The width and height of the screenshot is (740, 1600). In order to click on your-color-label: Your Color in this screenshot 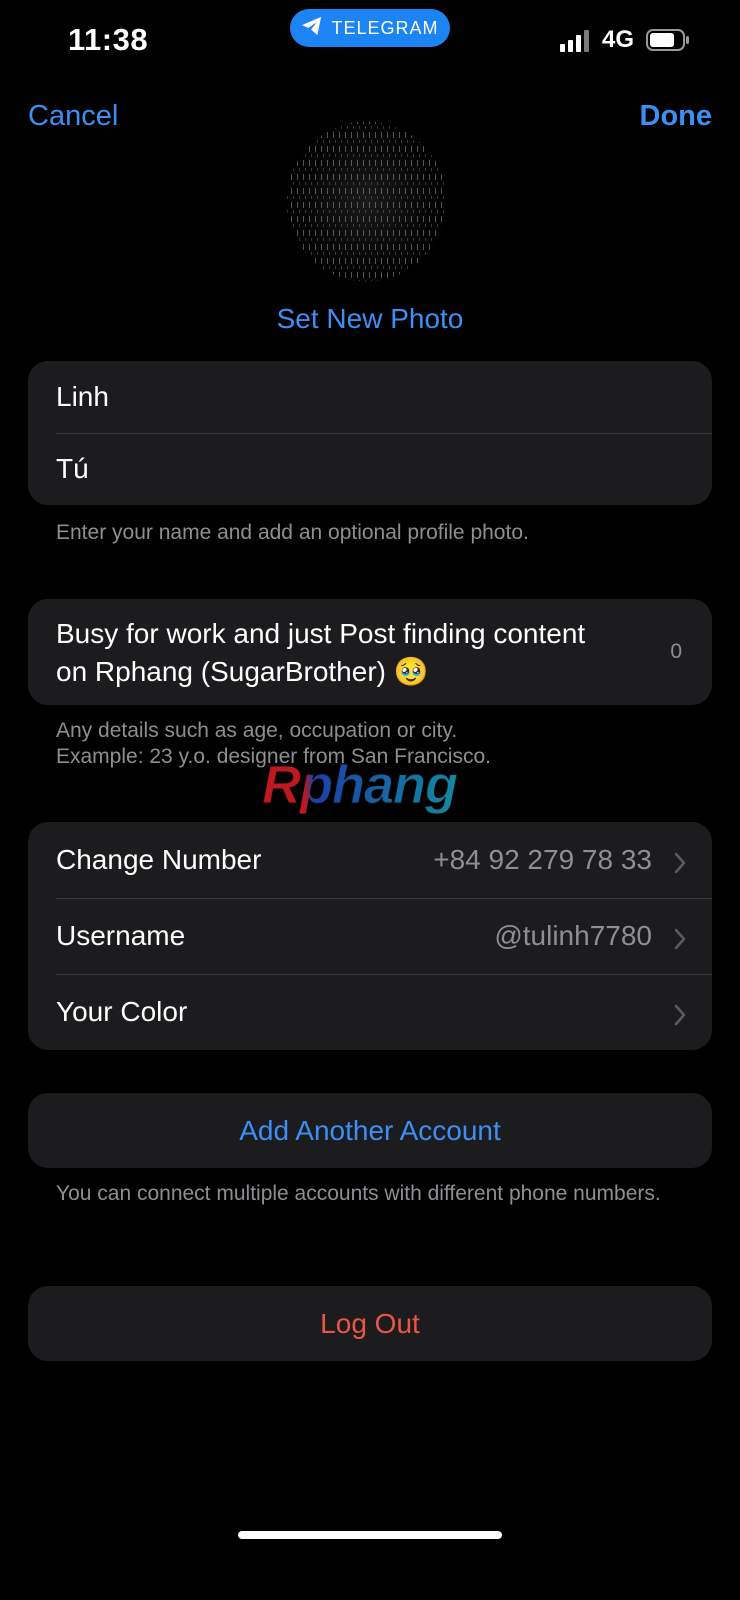, I will do `click(122, 1011)`.